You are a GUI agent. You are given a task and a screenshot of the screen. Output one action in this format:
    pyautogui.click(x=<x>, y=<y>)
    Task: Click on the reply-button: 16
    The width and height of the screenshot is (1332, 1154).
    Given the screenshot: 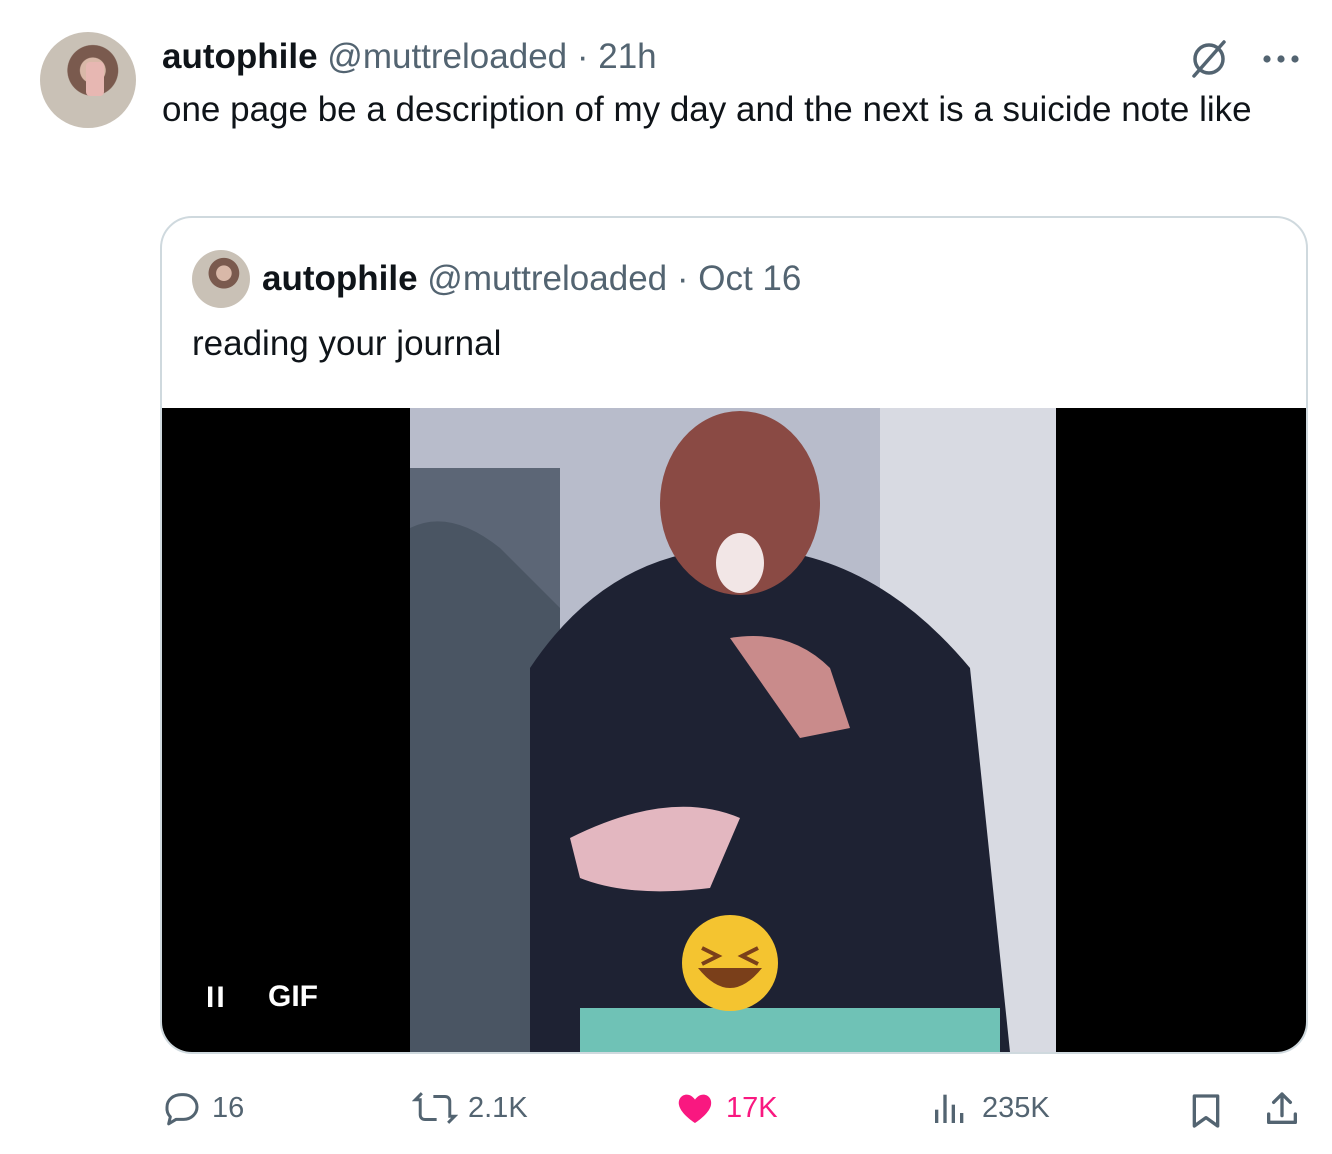 What is the action you would take?
    pyautogui.click(x=203, y=1108)
    